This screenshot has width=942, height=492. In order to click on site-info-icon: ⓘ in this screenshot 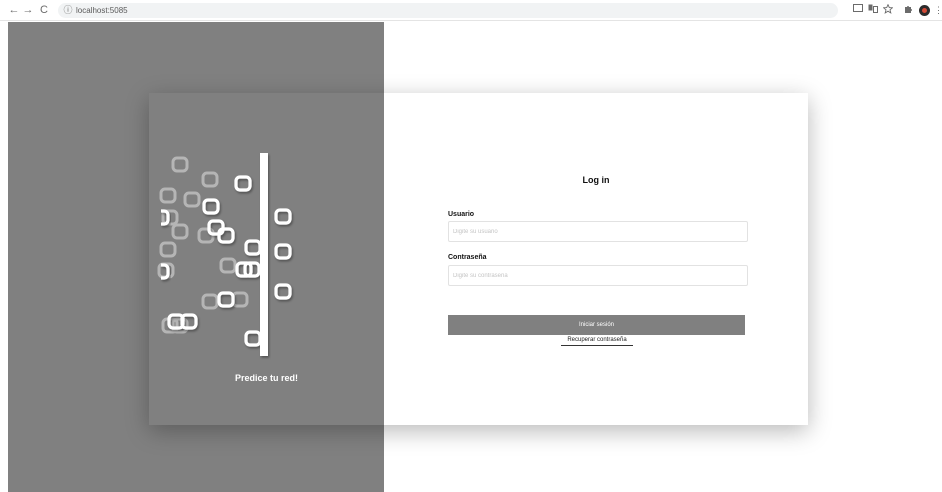, I will do `click(68, 10)`.